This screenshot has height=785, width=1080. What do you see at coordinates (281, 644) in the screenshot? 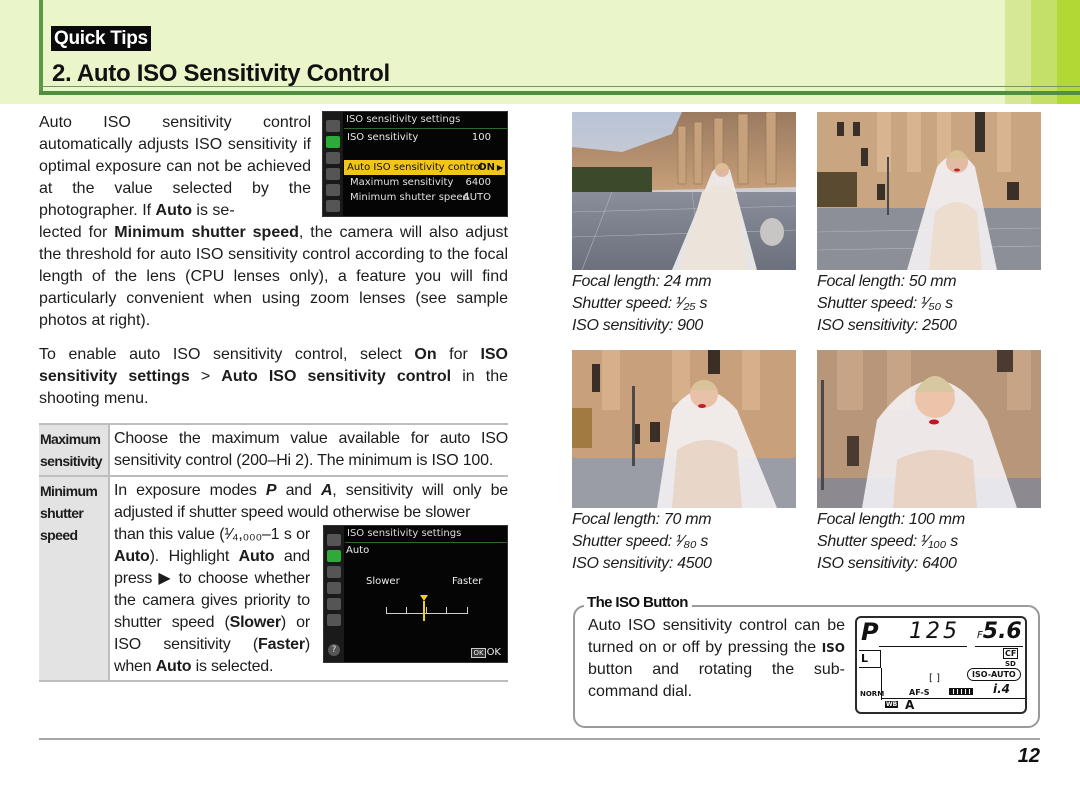
I see `desc-bold: Faster` at bounding box center [281, 644].